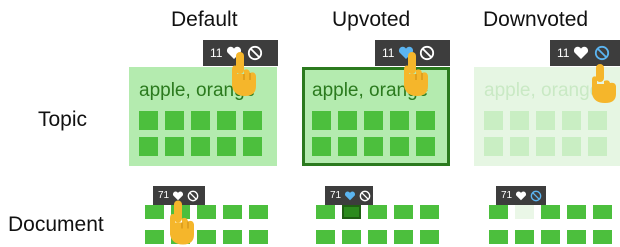  What do you see at coordinates (536, 19) in the screenshot?
I see `column-title-downvoted: Downvoted` at bounding box center [536, 19].